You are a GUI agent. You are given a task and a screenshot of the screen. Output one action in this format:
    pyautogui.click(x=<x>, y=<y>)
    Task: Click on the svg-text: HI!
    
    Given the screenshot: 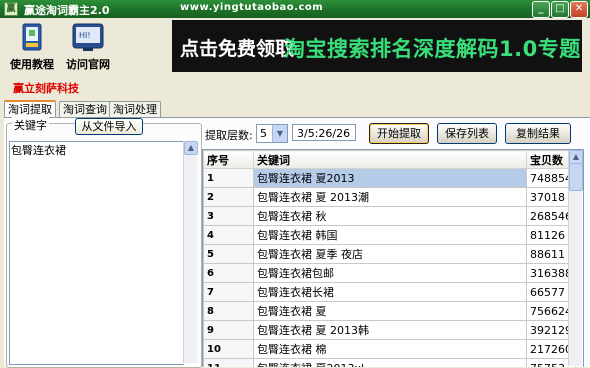 What is the action you would take?
    pyautogui.click(x=85, y=35)
    